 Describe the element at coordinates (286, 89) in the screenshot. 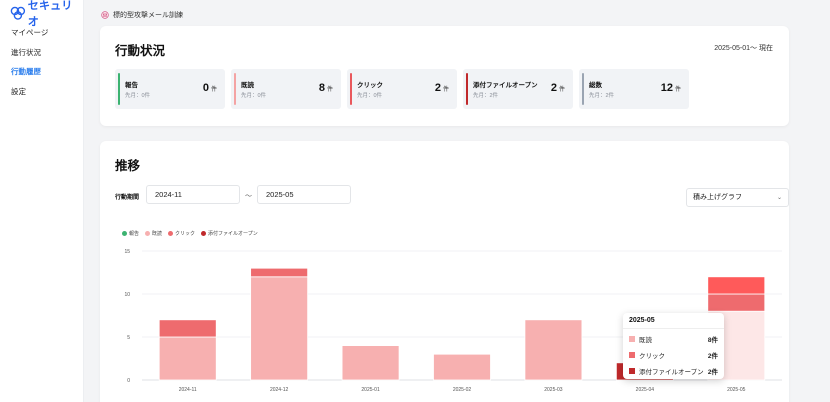

I see `stat-read: 既読 先月：0件 8件` at that location.